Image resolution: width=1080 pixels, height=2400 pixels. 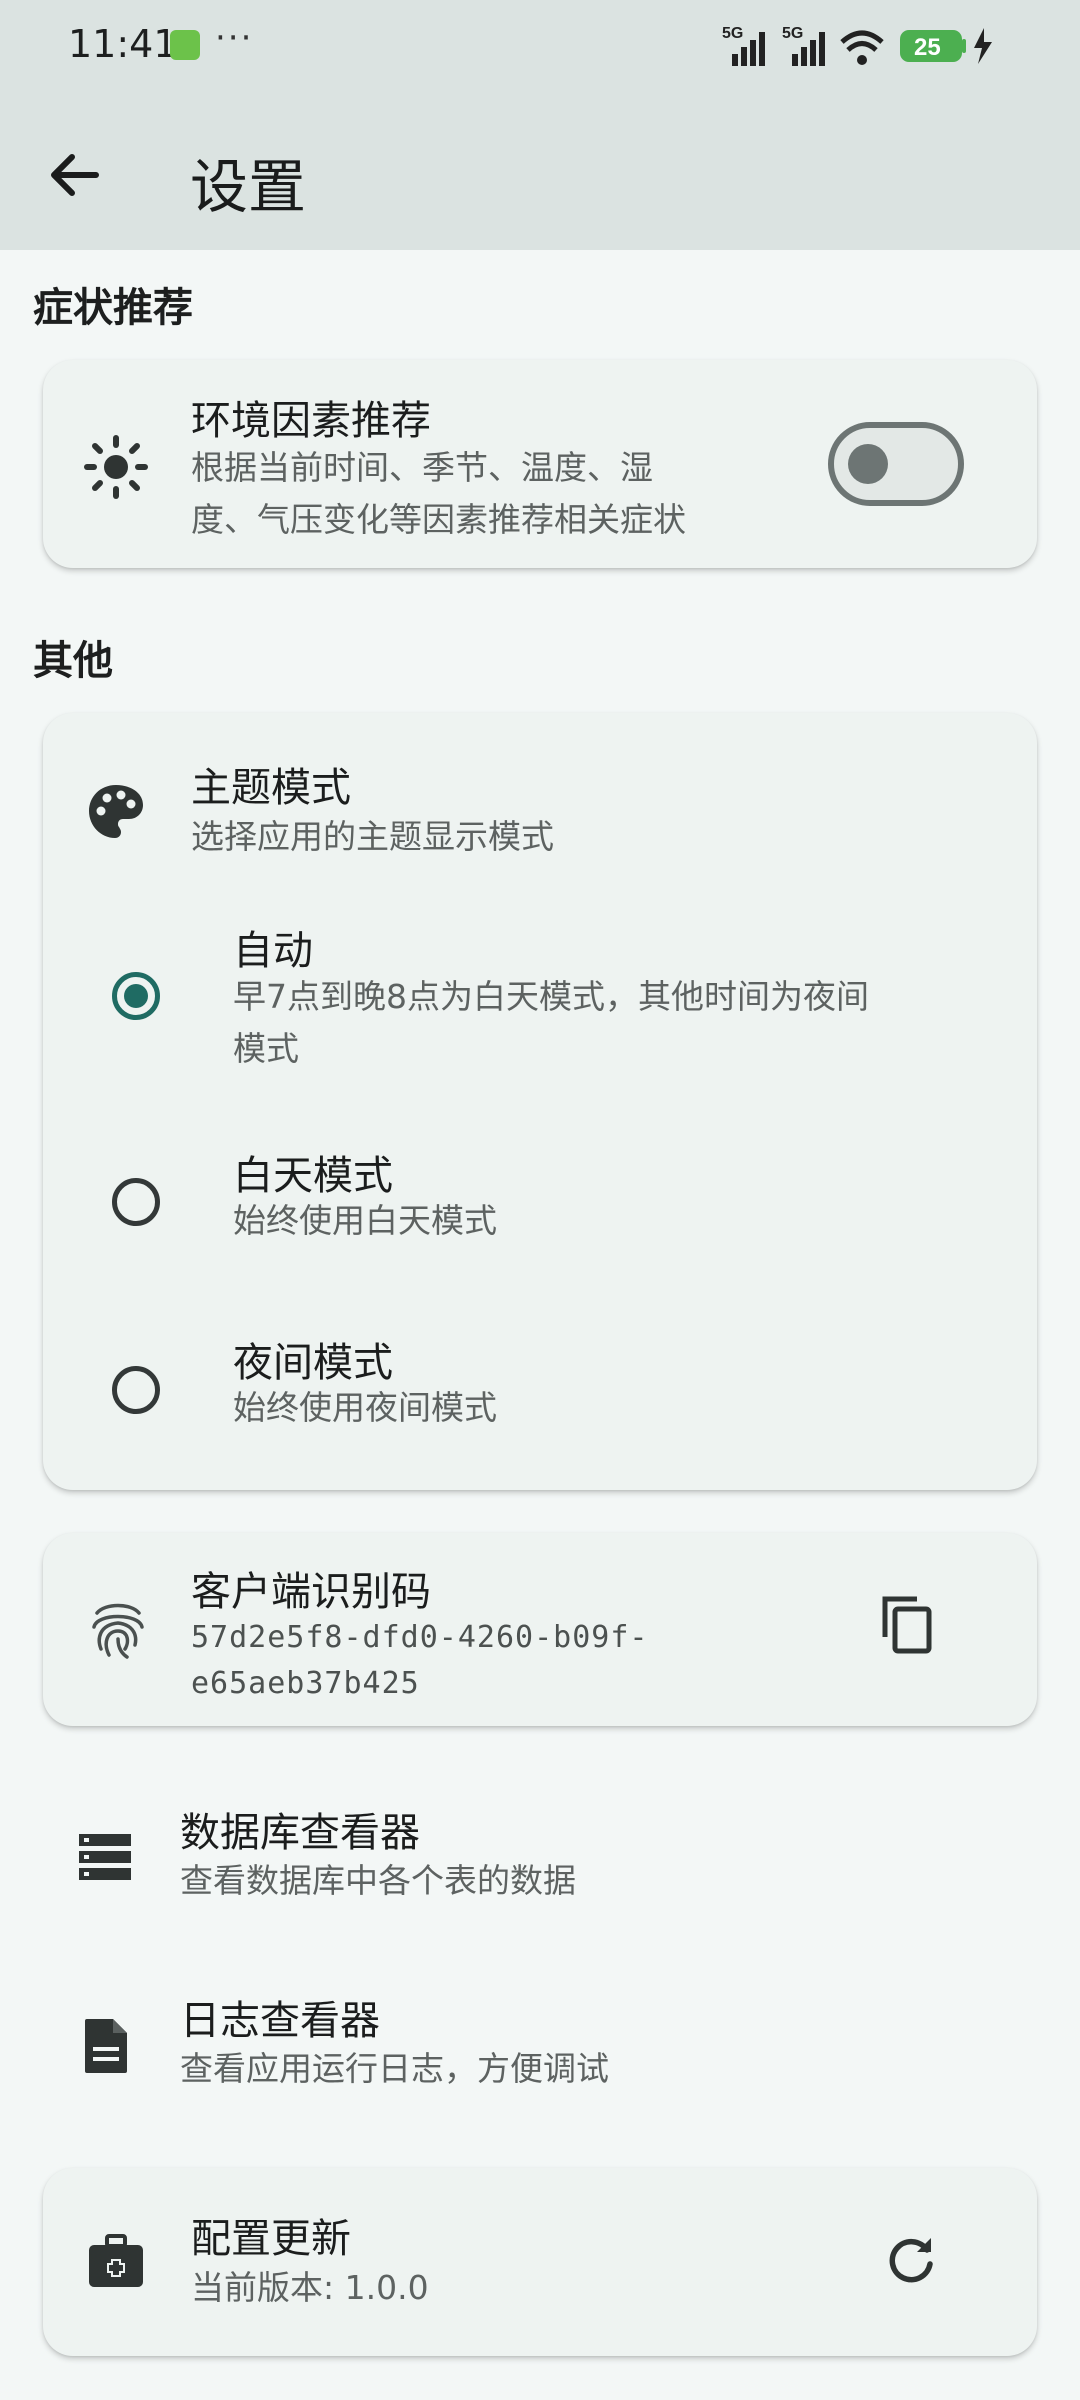 What do you see at coordinates (300, 1833) in the screenshot?
I see `db-viewer-title: 数据库查看器` at bounding box center [300, 1833].